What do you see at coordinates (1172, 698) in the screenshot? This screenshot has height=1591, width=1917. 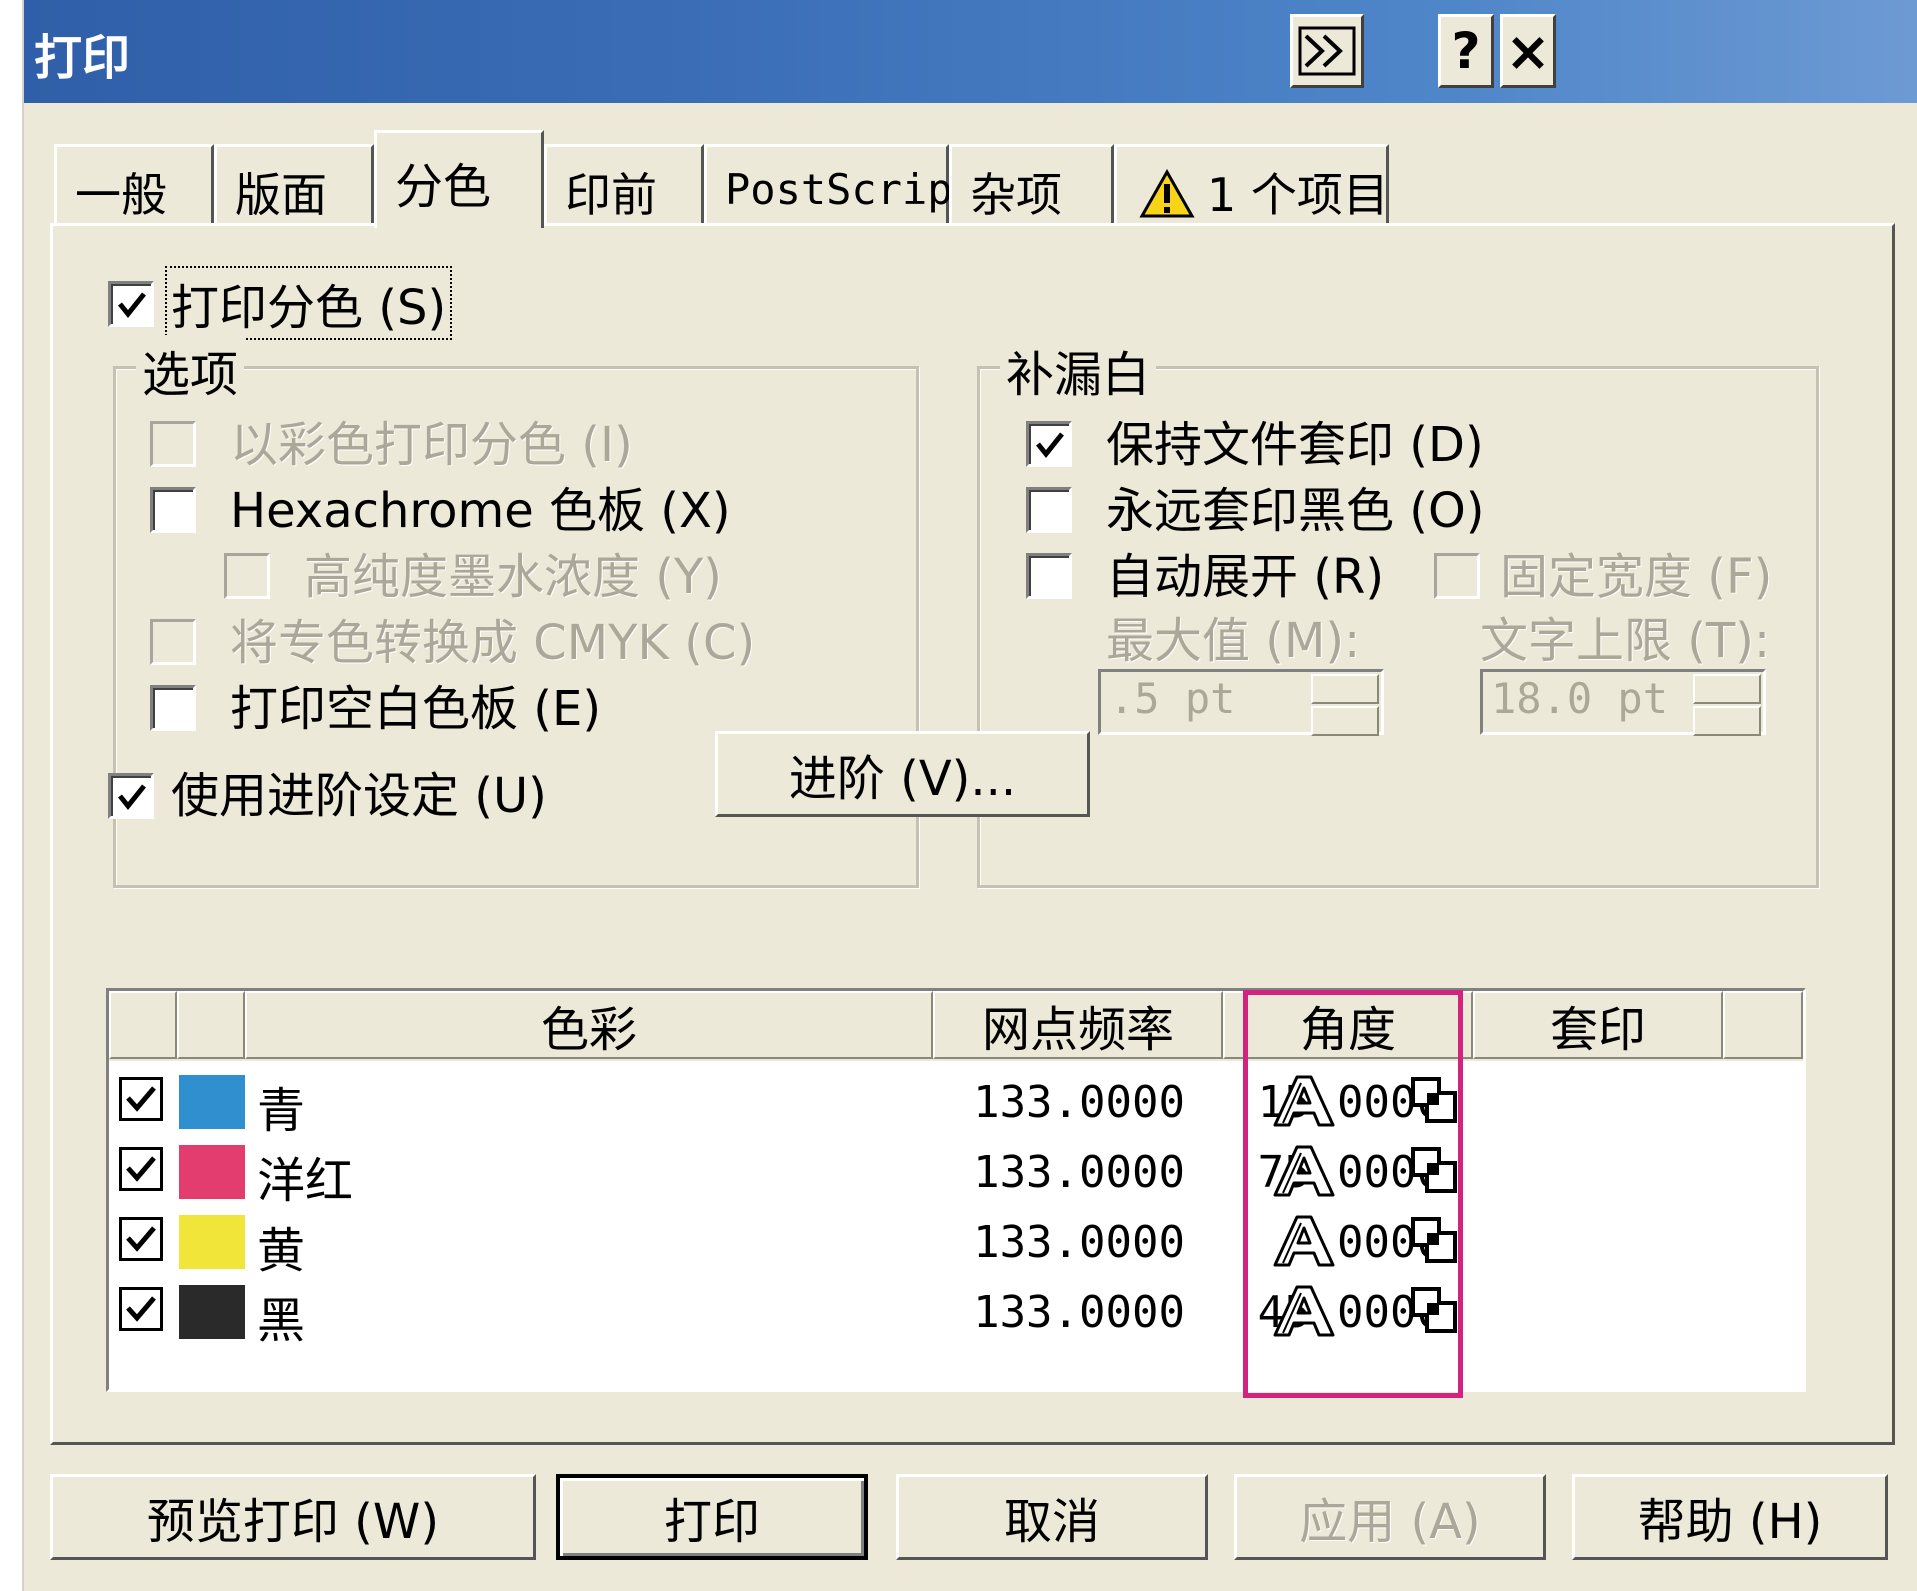 I see `max-spread-value: .5 pt` at bounding box center [1172, 698].